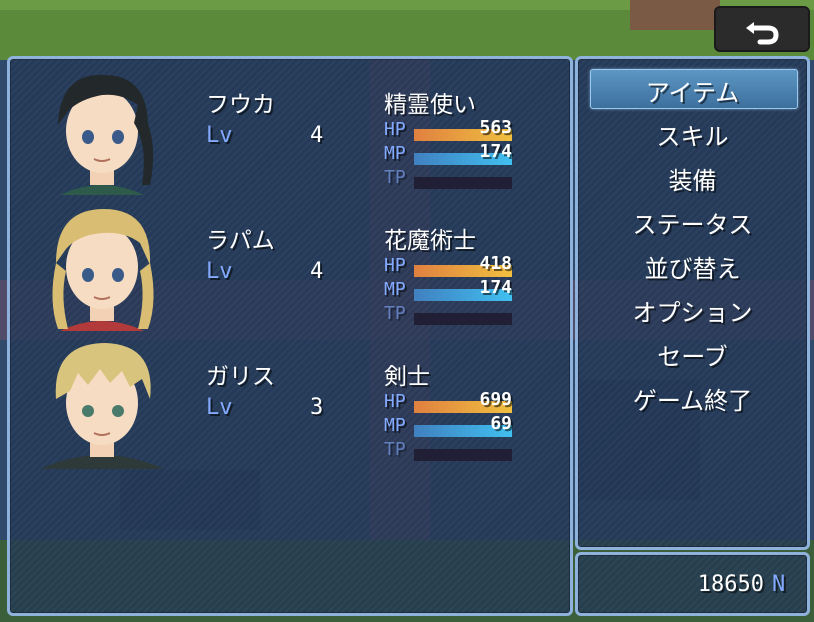 The image size is (814, 622). What do you see at coordinates (240, 377) in the screenshot?
I see `actor-name: ガリス` at bounding box center [240, 377].